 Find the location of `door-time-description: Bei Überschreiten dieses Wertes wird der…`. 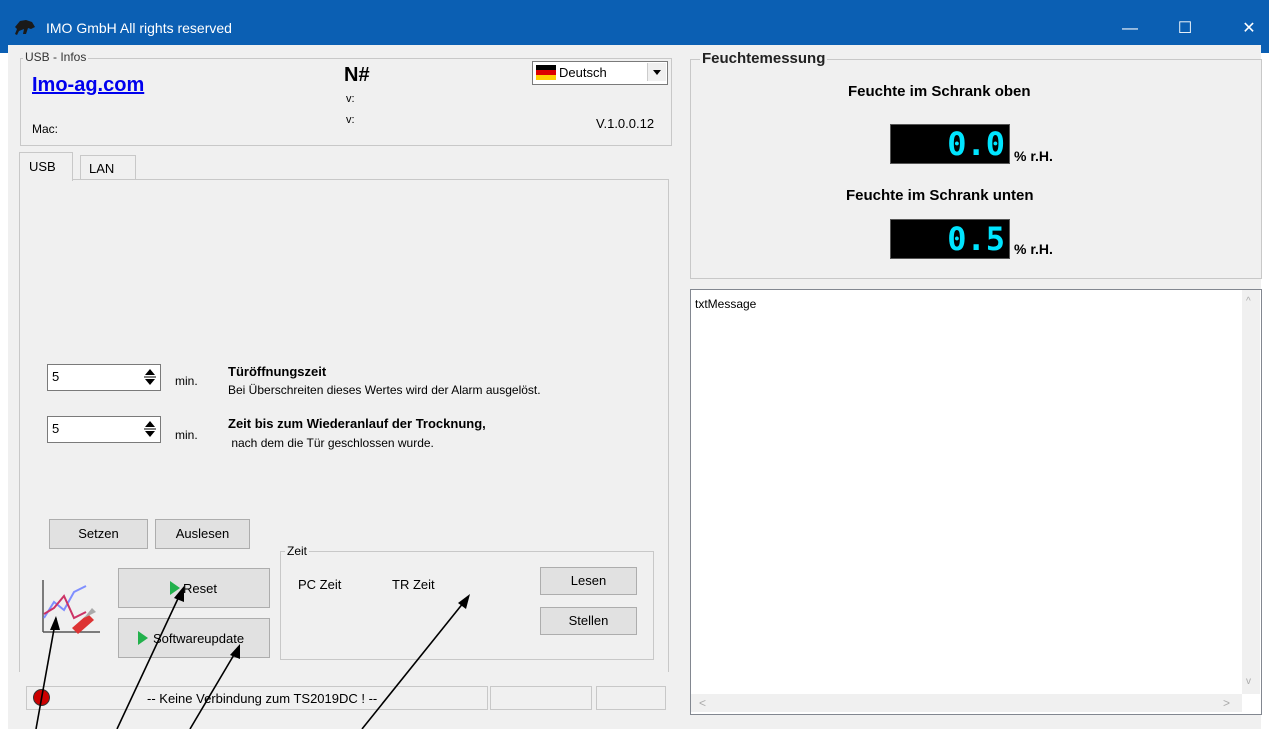

door-time-description: Bei Überschreiten dieses Wertes wird der… is located at coordinates (384, 390).